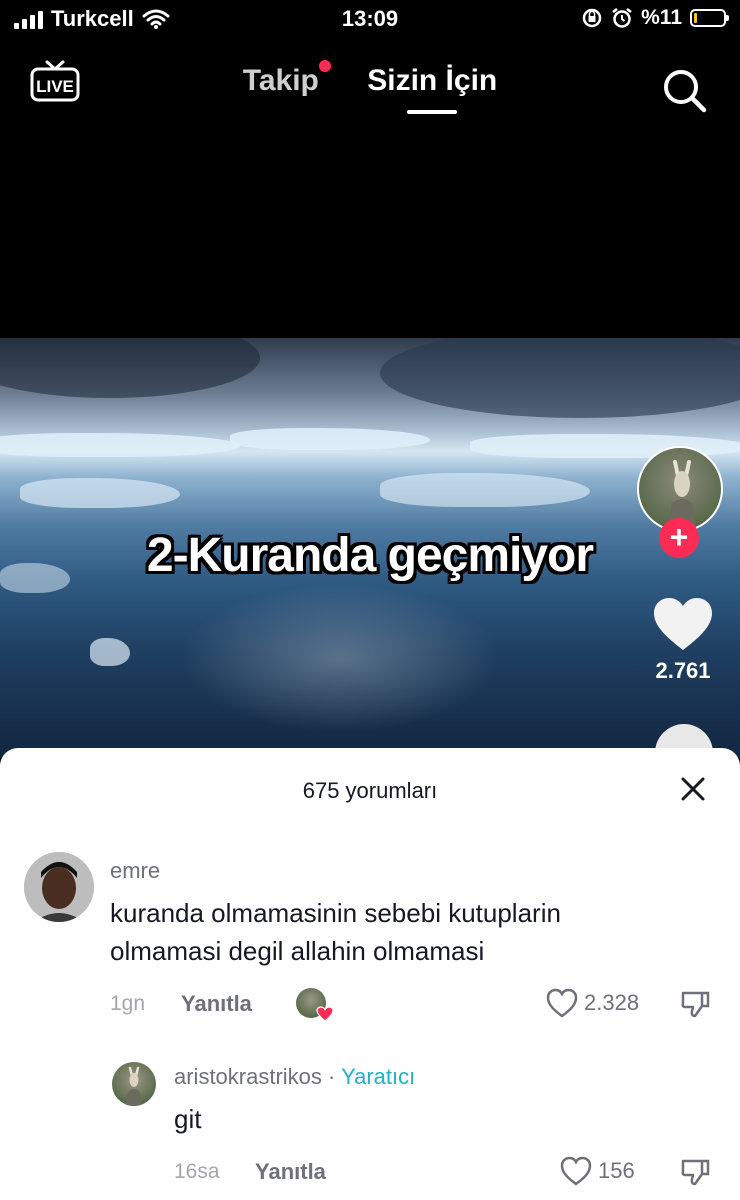  I want to click on video-reflection, so click(340, 658).